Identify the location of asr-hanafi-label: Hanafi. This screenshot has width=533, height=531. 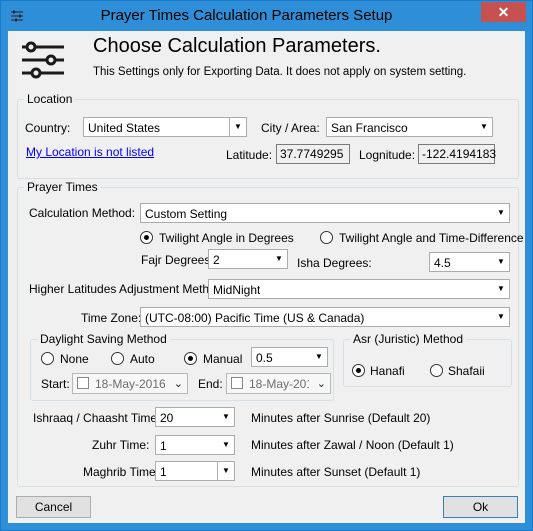
(387, 371).